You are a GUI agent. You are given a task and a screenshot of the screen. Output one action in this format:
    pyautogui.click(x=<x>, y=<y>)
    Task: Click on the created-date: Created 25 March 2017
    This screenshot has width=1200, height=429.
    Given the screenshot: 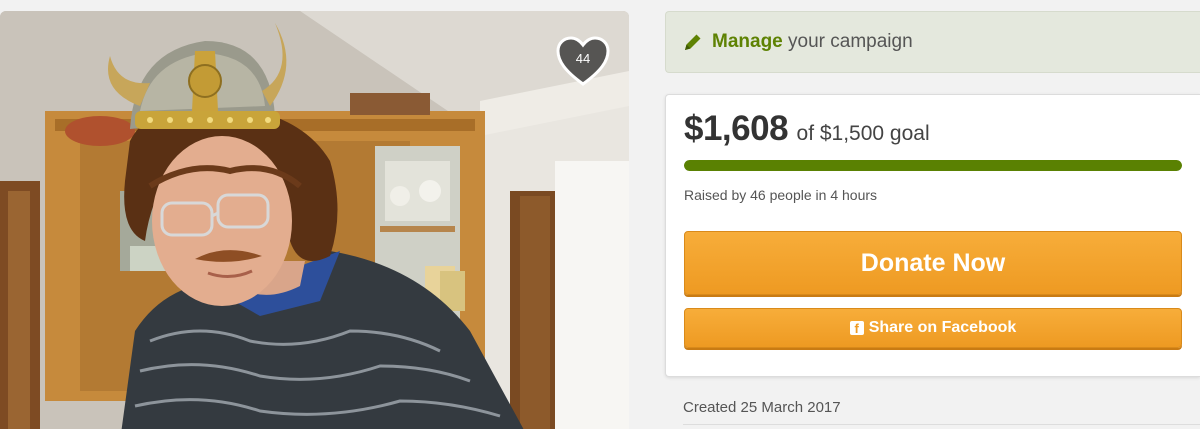 What is the action you would take?
    pyautogui.click(x=762, y=407)
    